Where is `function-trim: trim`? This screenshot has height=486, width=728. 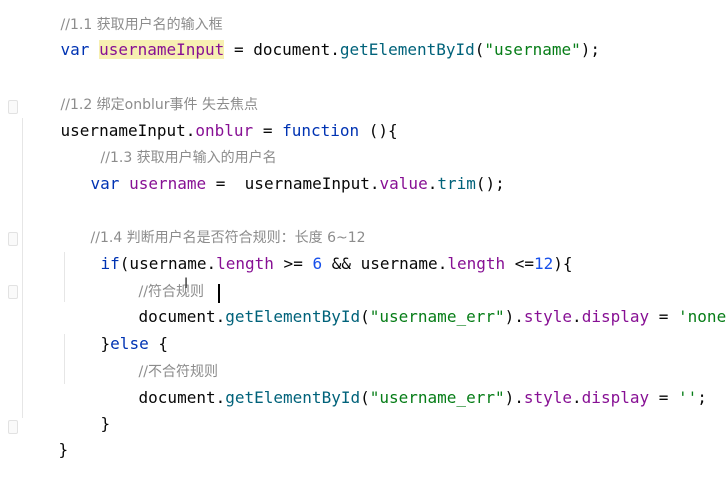
function-trim: trim is located at coordinates (456, 183).